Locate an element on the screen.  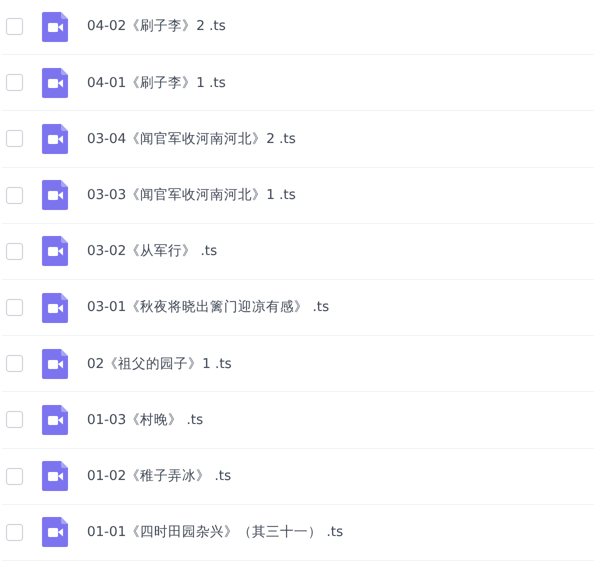
file-name: 03-03《闻官军收河南河北》1 .ts is located at coordinates (191, 195).